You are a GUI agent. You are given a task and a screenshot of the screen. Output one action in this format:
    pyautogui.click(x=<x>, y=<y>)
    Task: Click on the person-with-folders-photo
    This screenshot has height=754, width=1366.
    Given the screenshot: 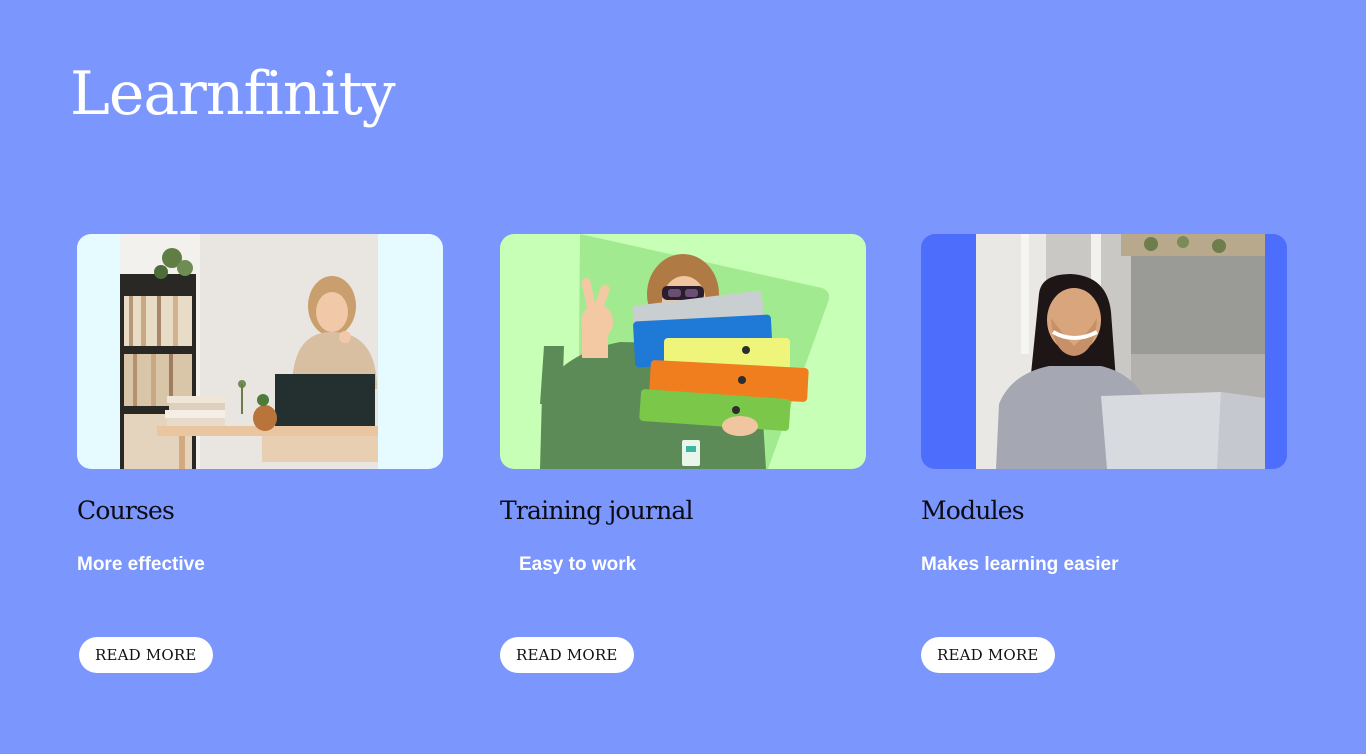 What is the action you would take?
    pyautogui.click(x=683, y=351)
    